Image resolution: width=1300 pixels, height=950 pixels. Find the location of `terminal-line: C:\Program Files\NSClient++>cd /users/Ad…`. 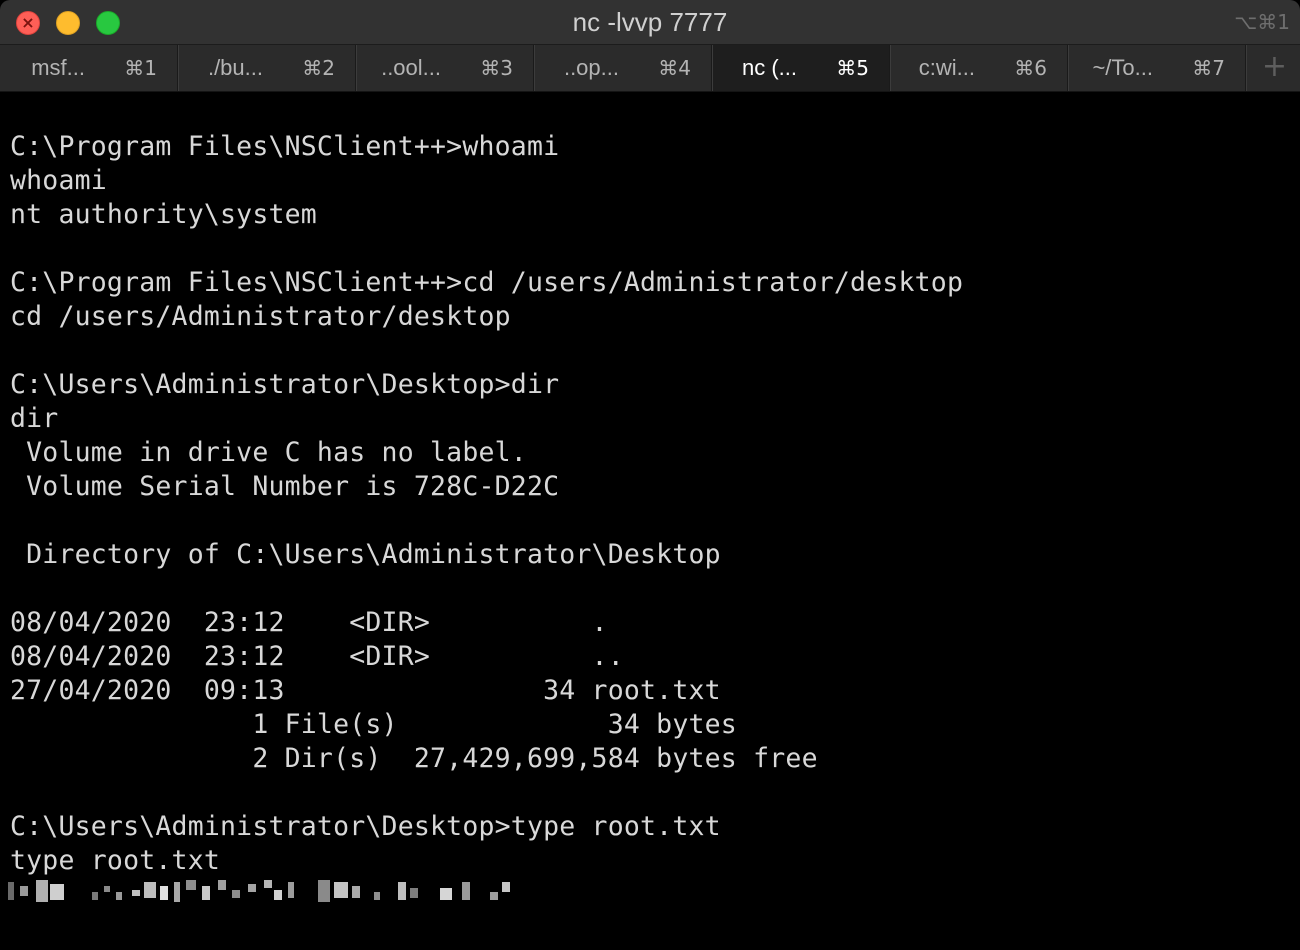

terminal-line: C:\Program Files\NSClient++>cd /users/Ad… is located at coordinates (487, 282).